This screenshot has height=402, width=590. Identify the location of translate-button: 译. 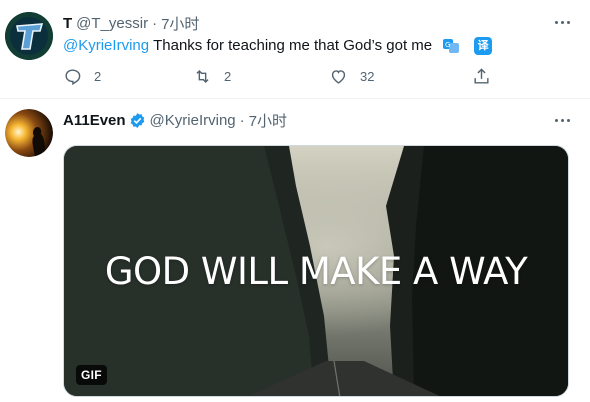
(483, 46).